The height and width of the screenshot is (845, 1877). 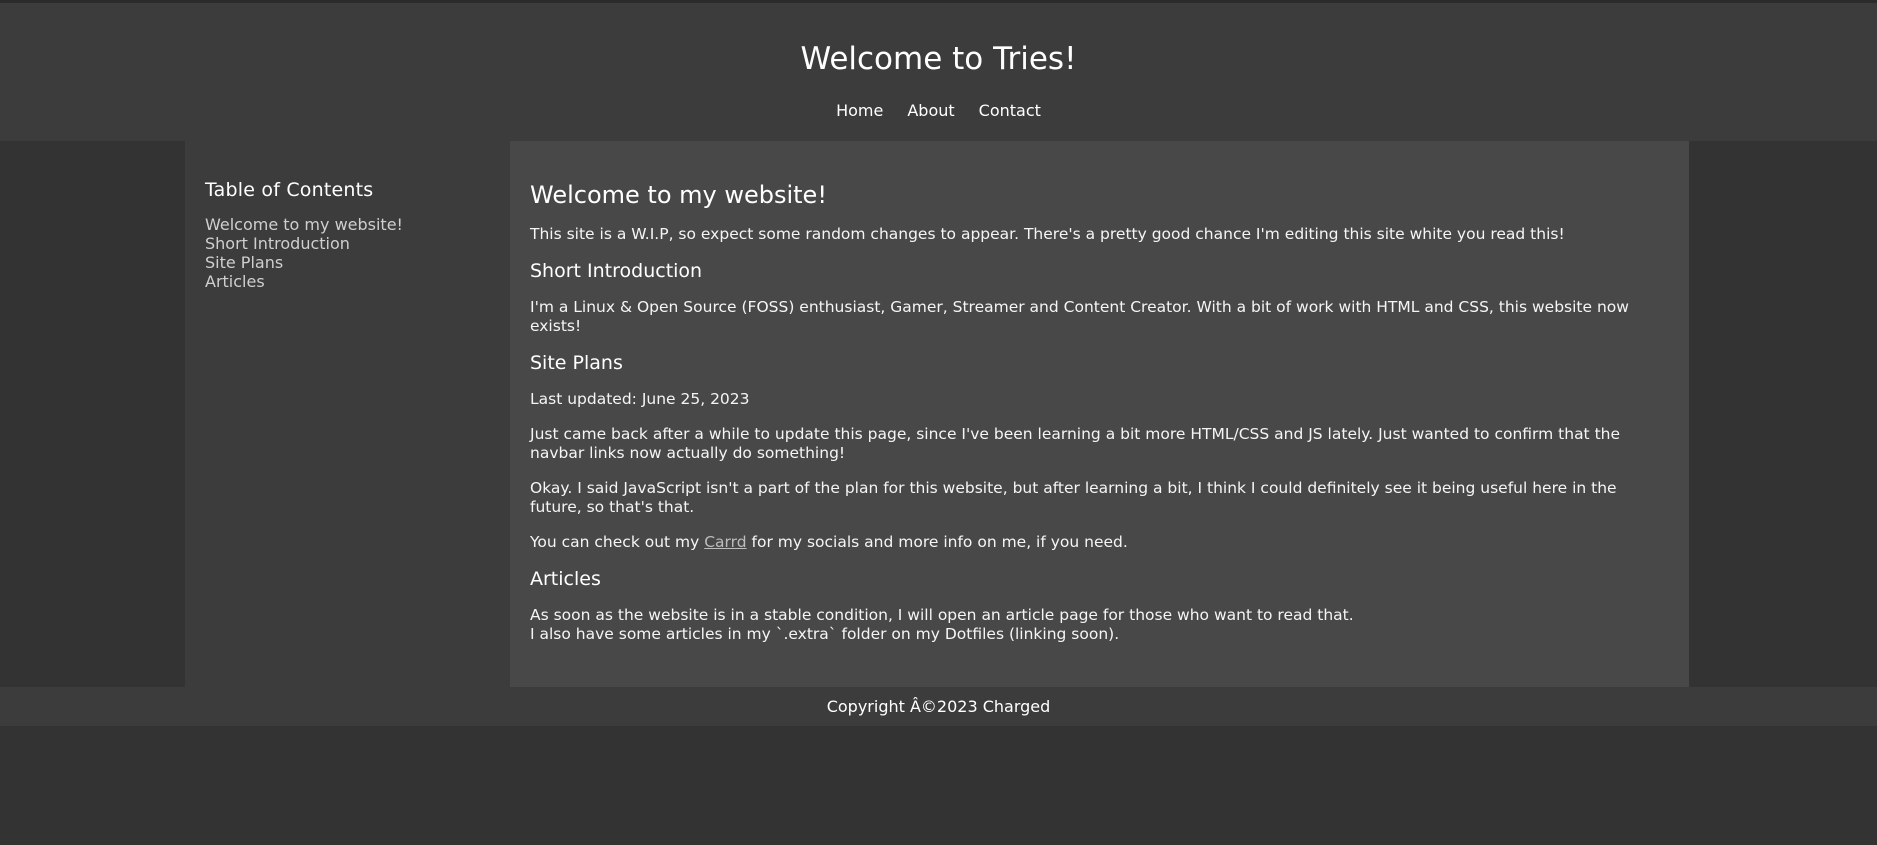 What do you see at coordinates (725, 542) in the screenshot?
I see `carrd-link: Carrd` at bounding box center [725, 542].